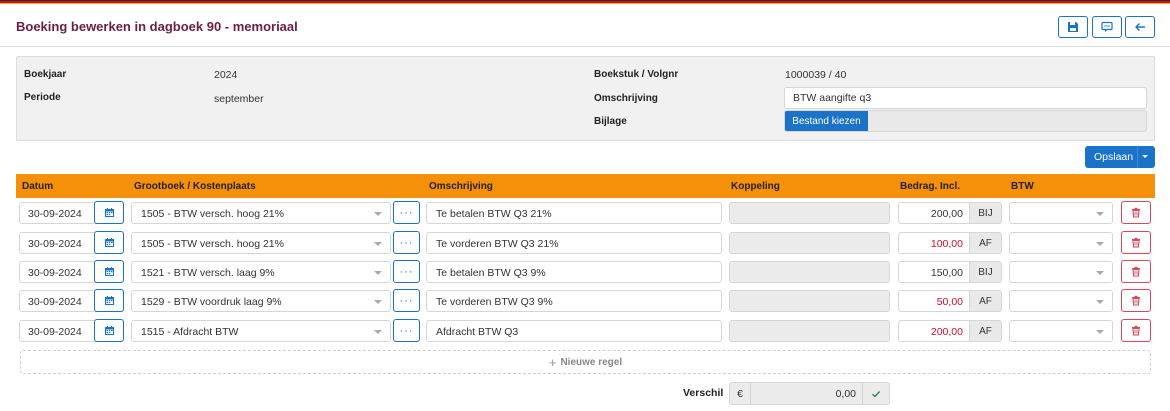  What do you see at coordinates (261, 331) in the screenshot?
I see `grootboek-select: 1515 - Afdracht BTW` at bounding box center [261, 331].